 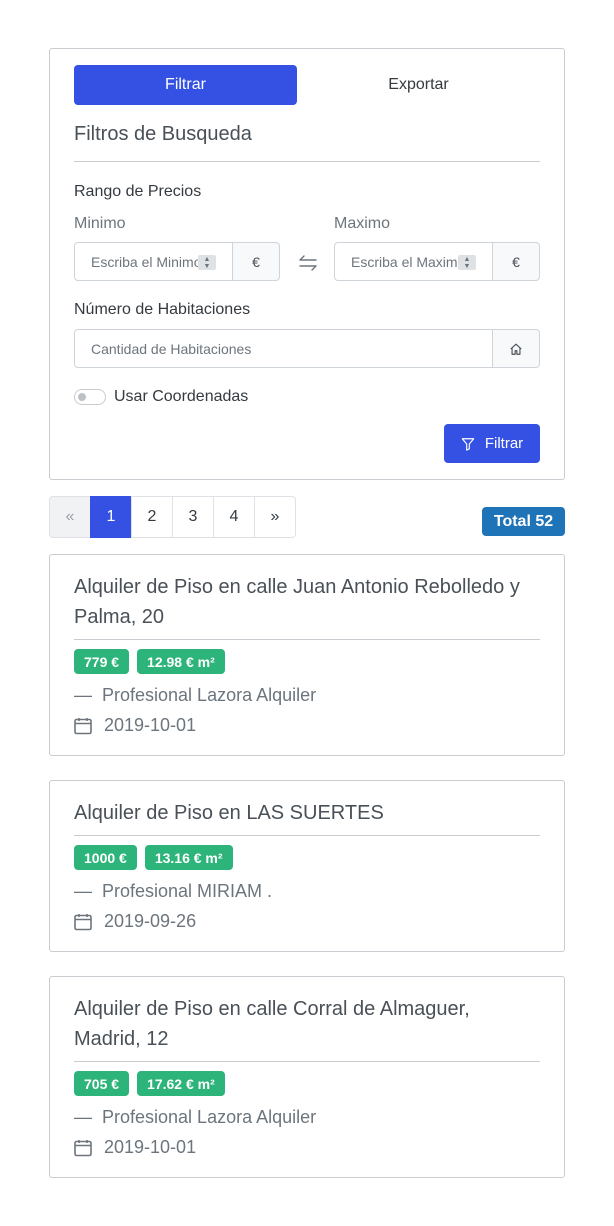 What do you see at coordinates (405, 261) in the screenshot?
I see `max-price-placeholder: Escriba el Maximo` at bounding box center [405, 261].